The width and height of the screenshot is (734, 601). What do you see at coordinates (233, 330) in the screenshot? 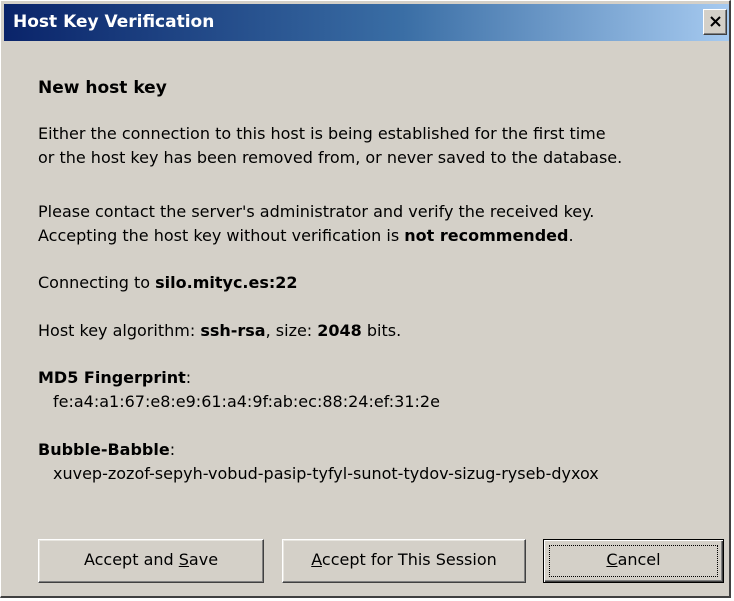
I see `algorithm-value: ssh-rsa` at bounding box center [233, 330].